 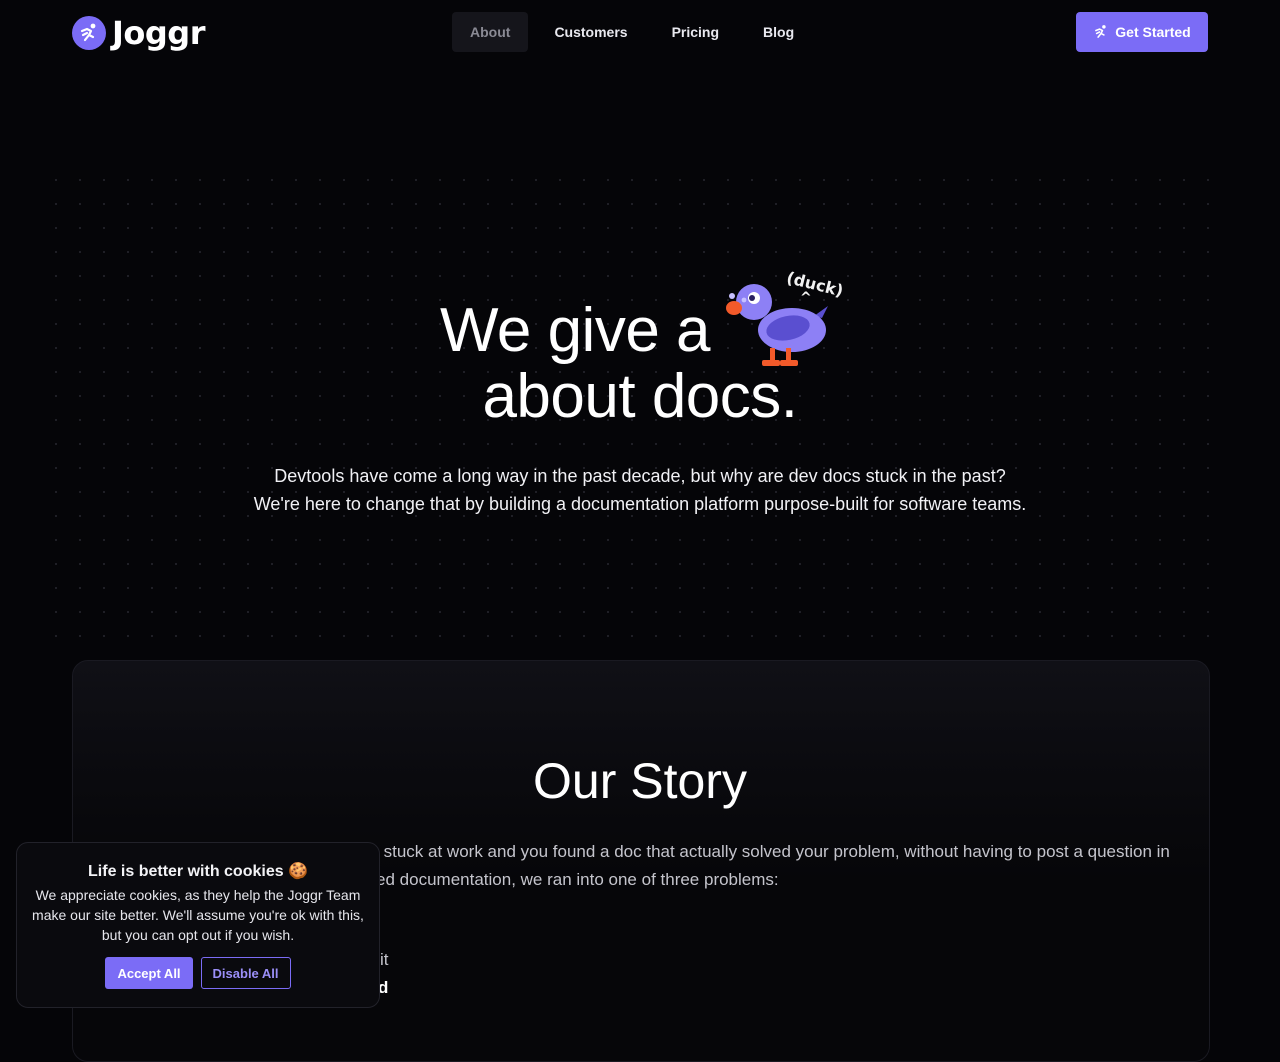 I want to click on hero-title: We give a about docs., so click(x=640, y=364).